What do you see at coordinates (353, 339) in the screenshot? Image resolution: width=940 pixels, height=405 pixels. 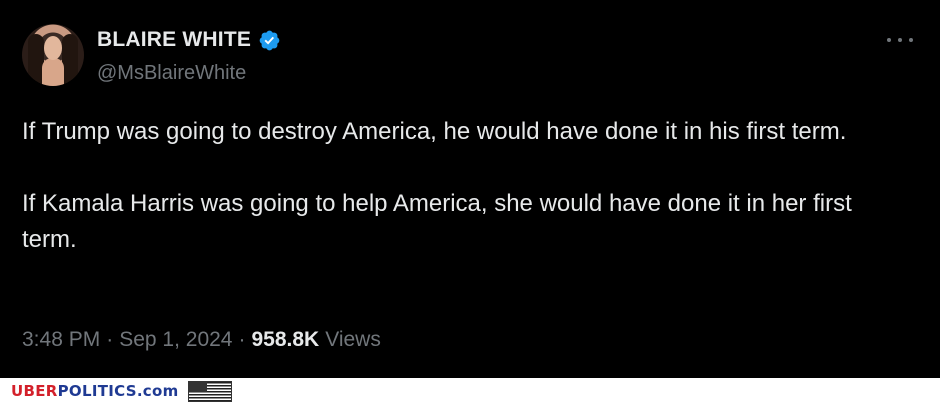 I see `views-label: Views` at bounding box center [353, 339].